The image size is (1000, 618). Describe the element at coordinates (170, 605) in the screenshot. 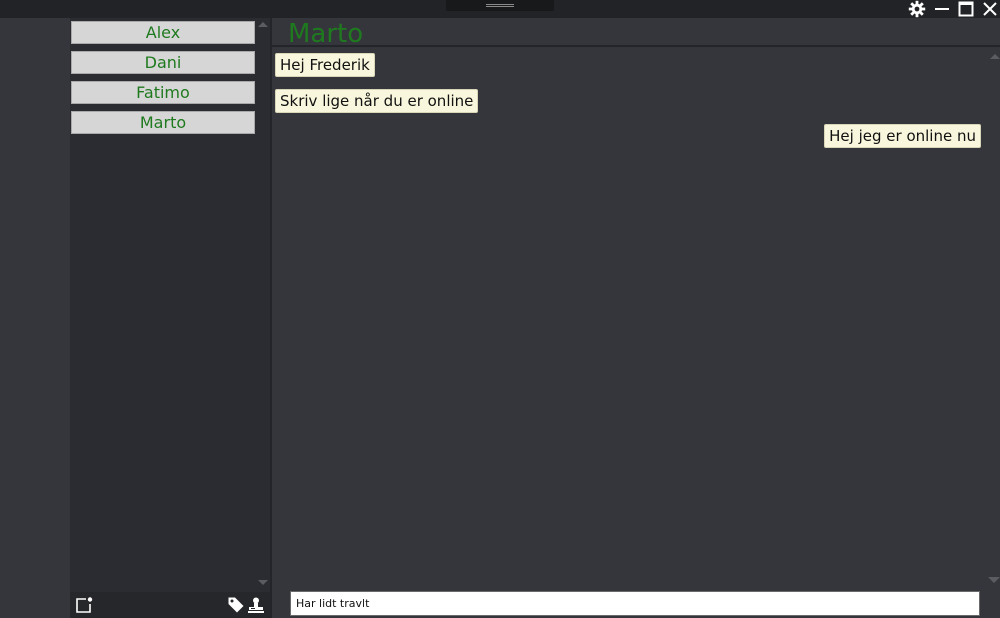

I see `contacts-footer` at that location.